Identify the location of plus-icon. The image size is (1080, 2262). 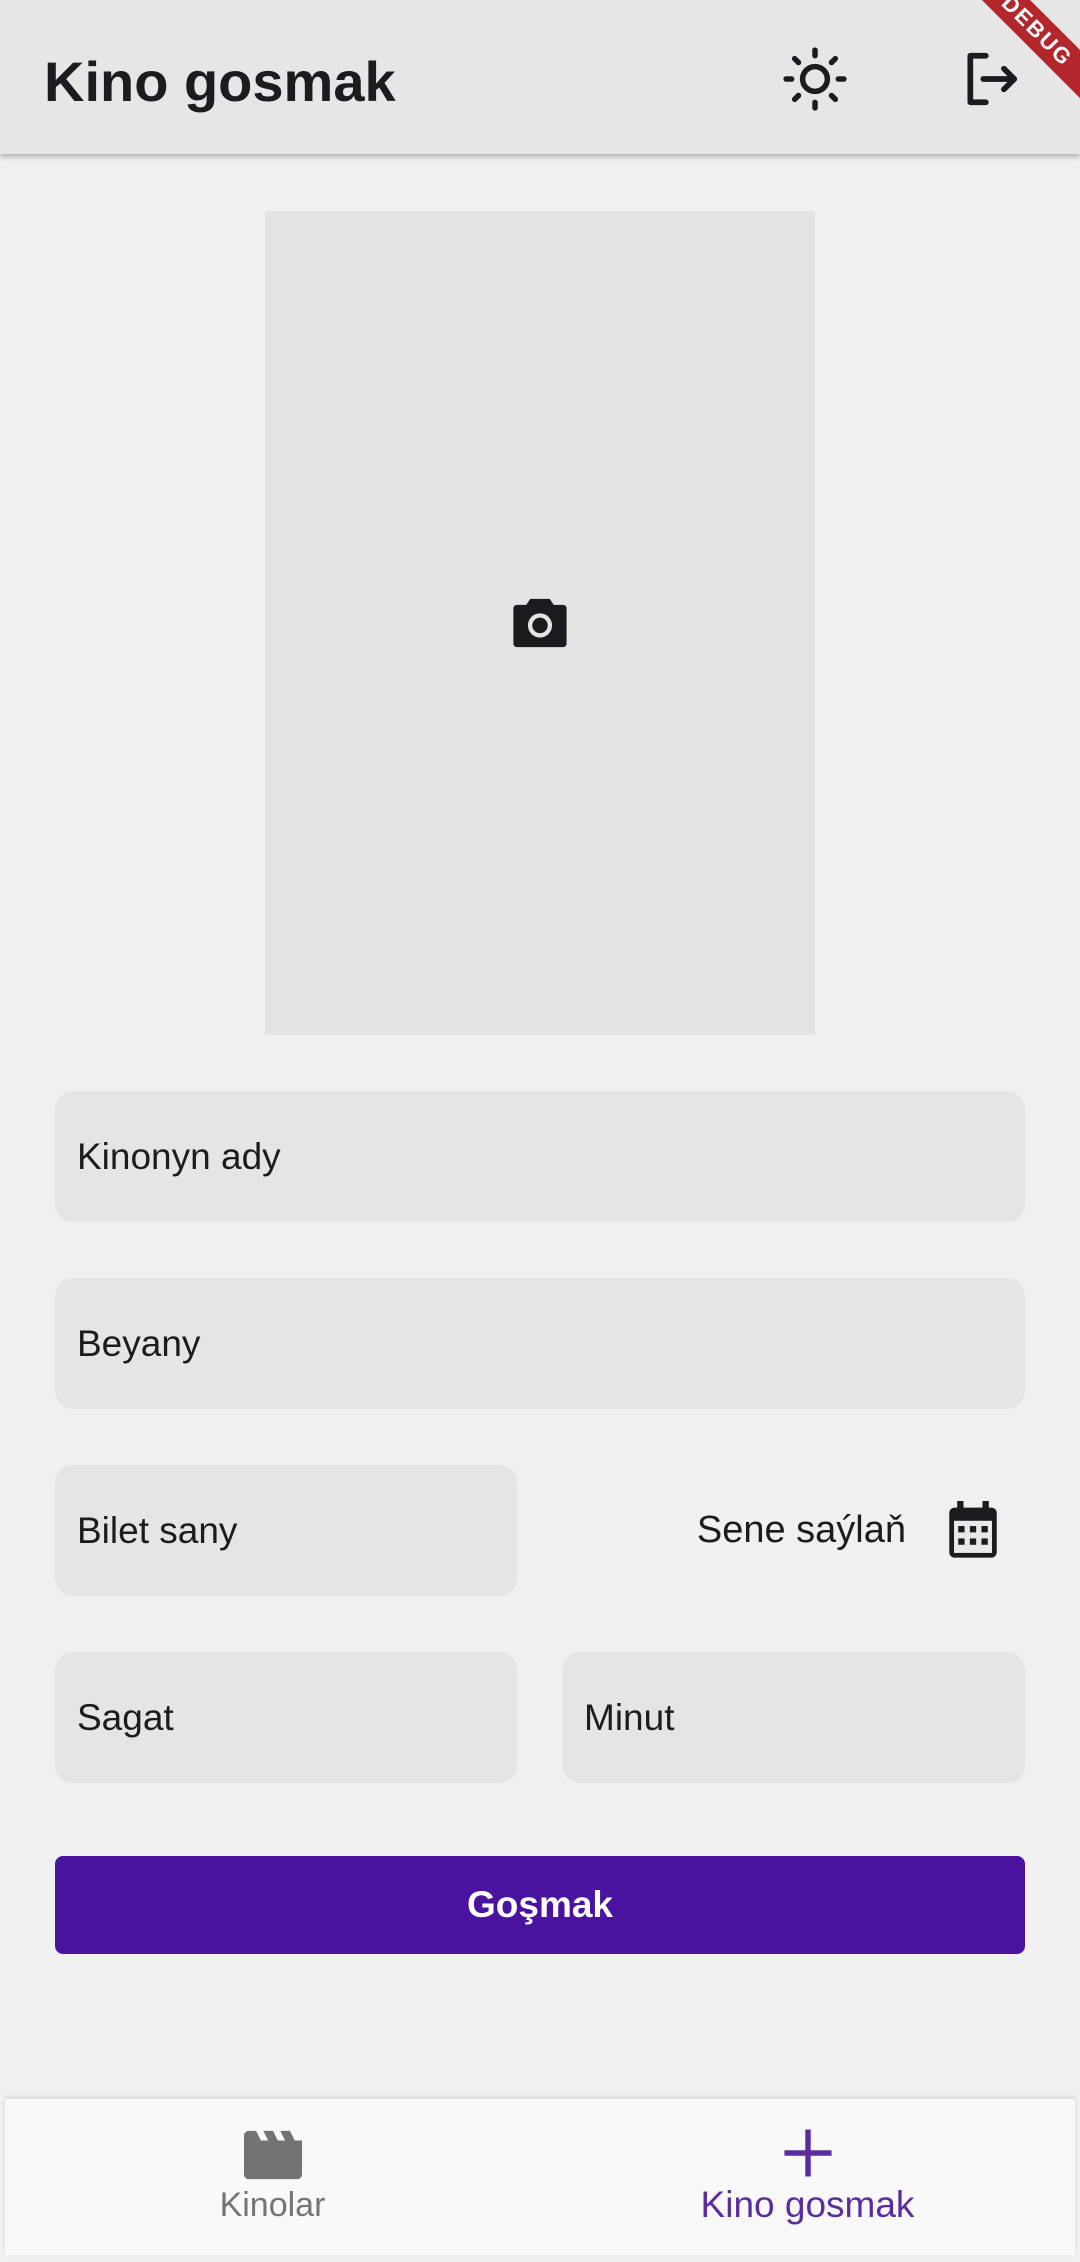
(807, 2153).